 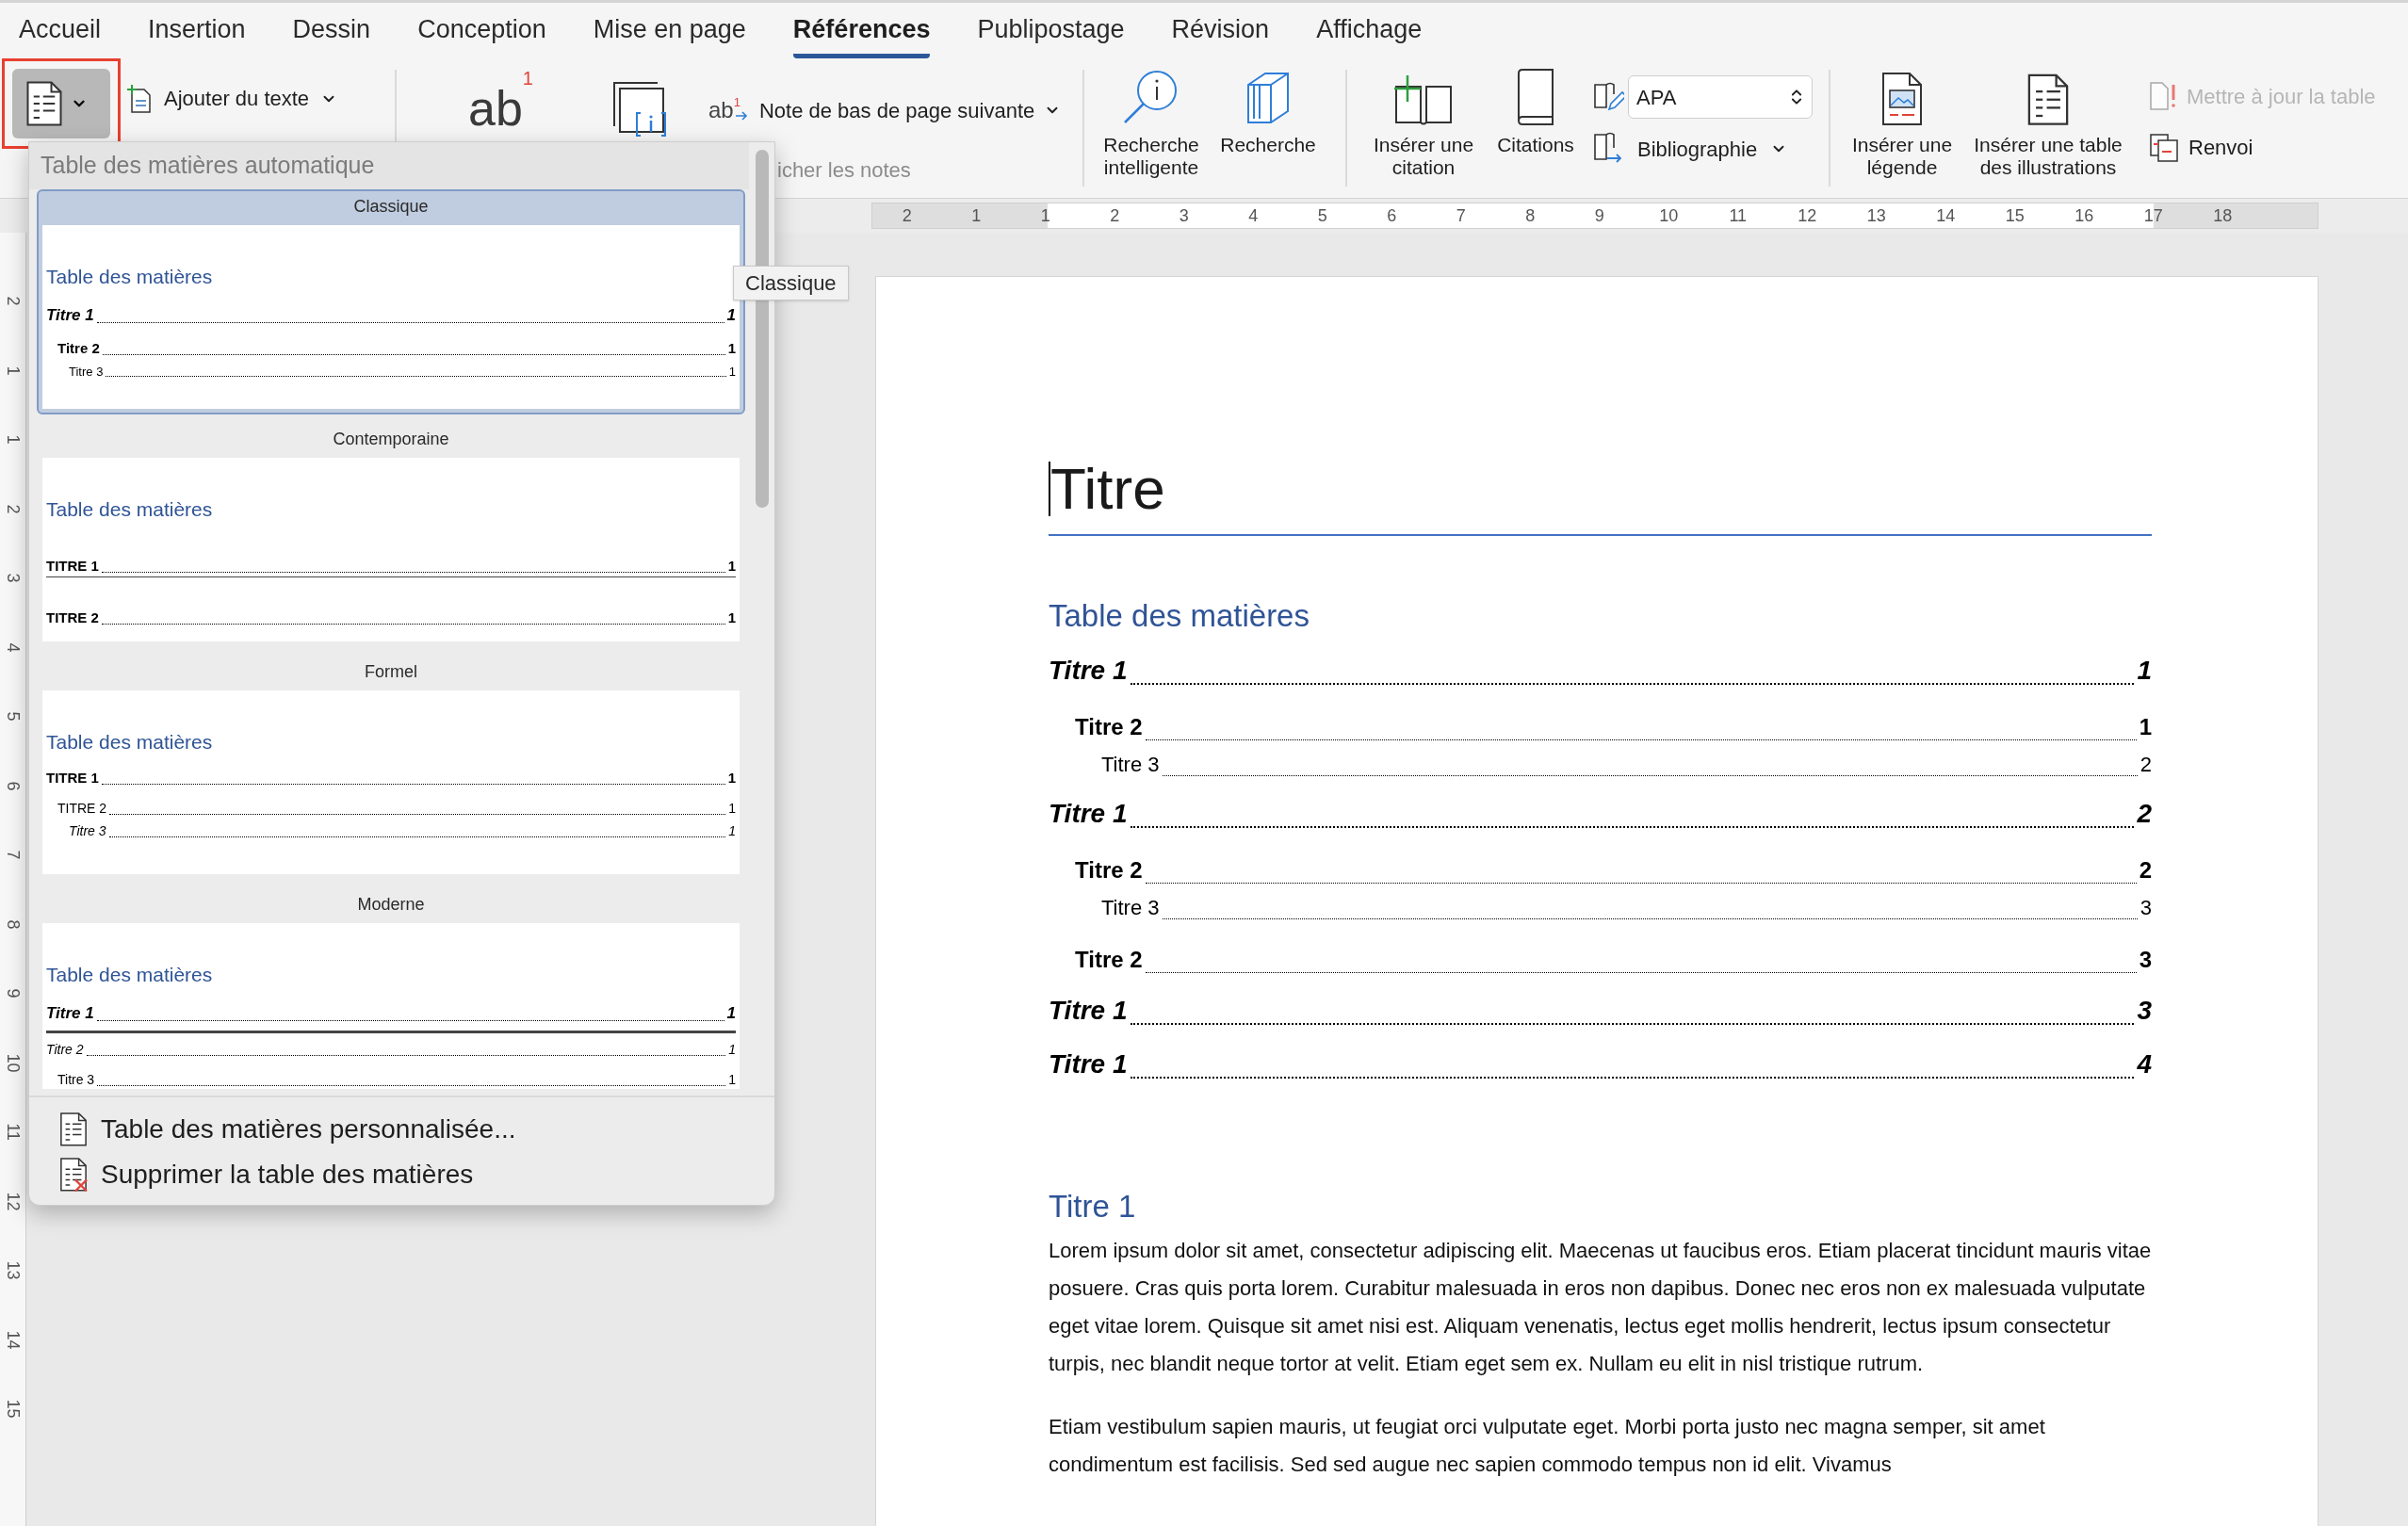 I want to click on ribbon-tab: Conception, so click(x=481, y=33).